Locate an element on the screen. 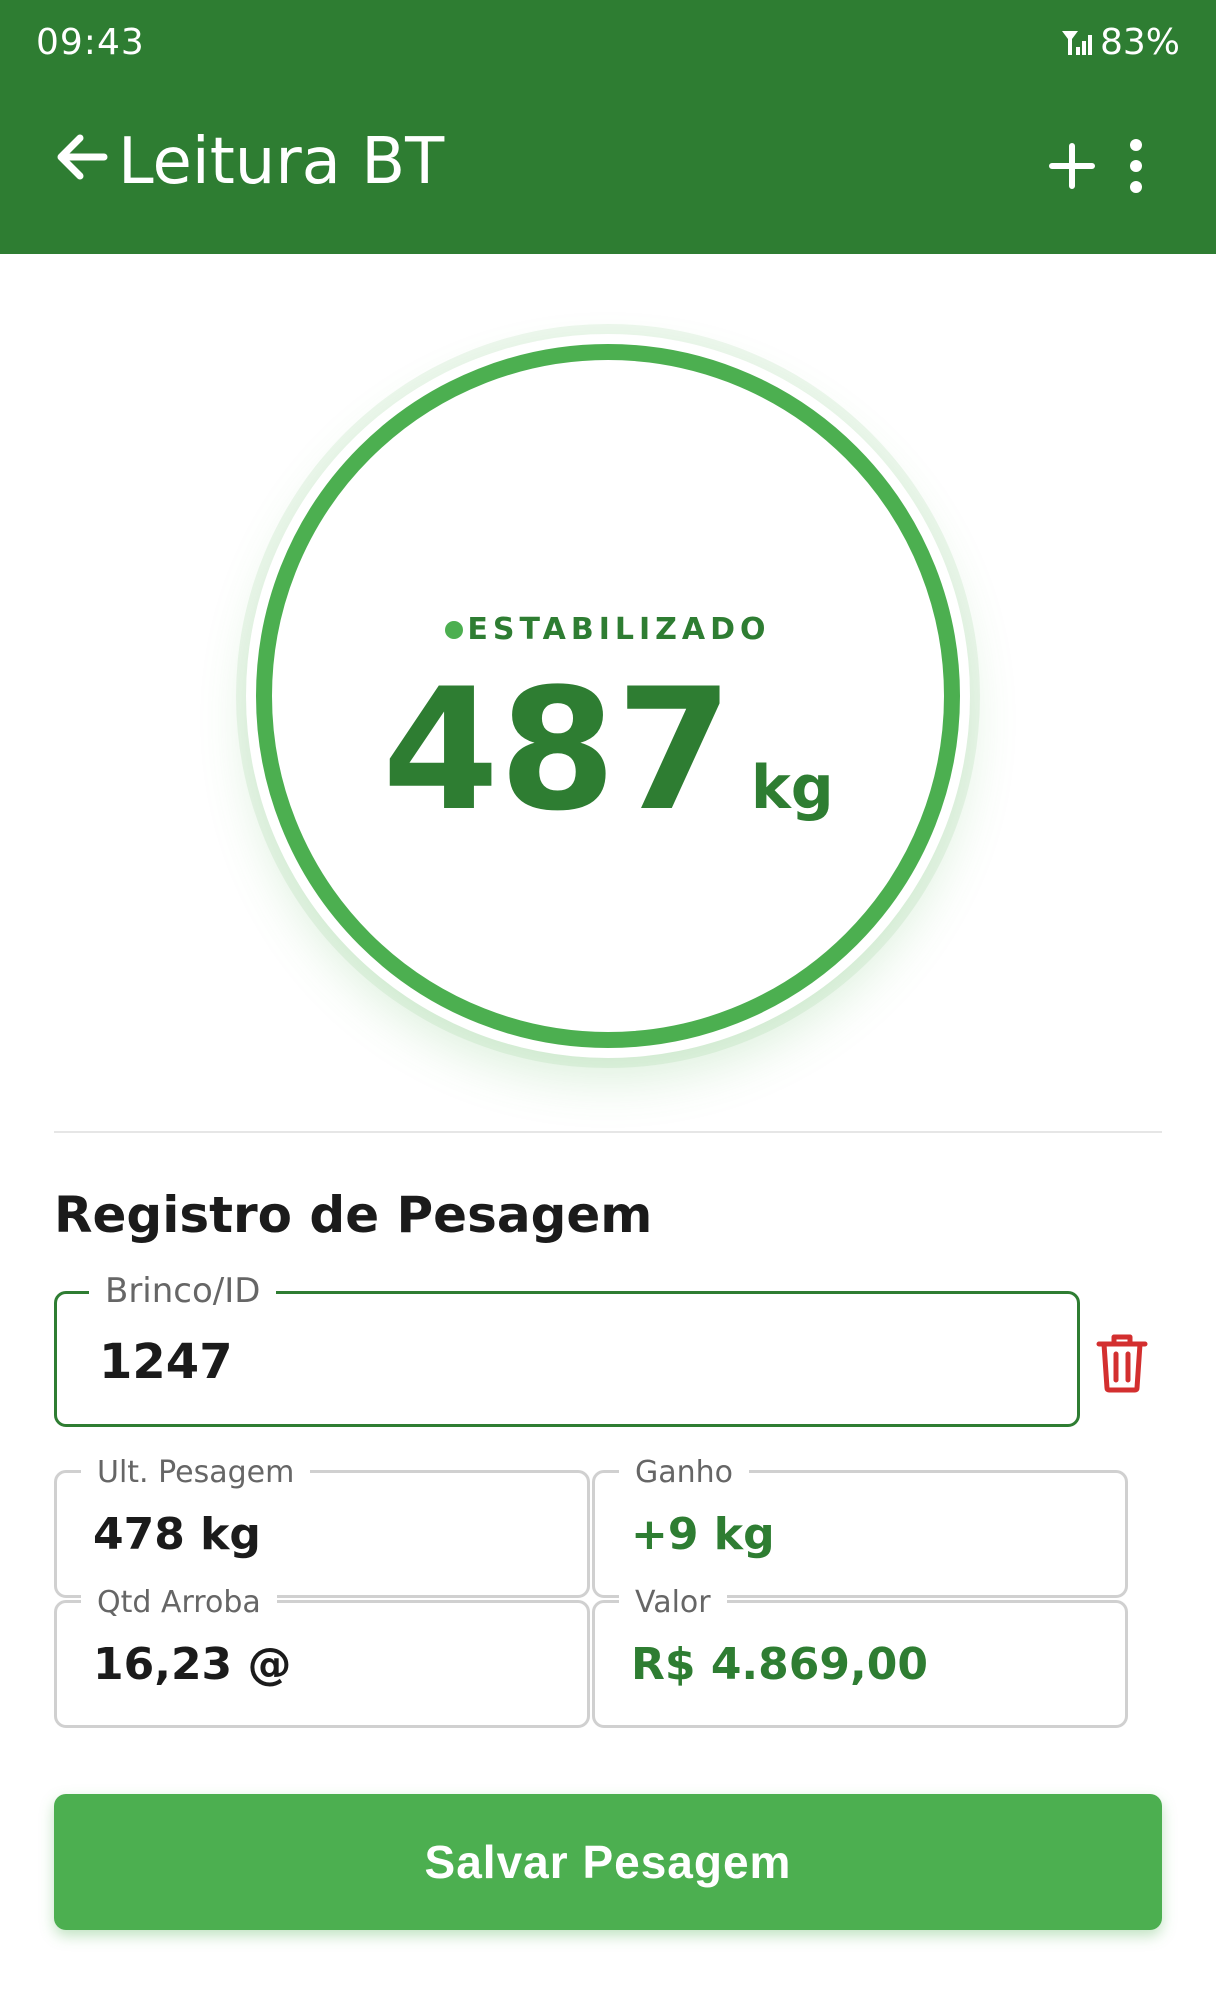  arroba-qty-label: Qtd Arroba is located at coordinates (179, 1603).